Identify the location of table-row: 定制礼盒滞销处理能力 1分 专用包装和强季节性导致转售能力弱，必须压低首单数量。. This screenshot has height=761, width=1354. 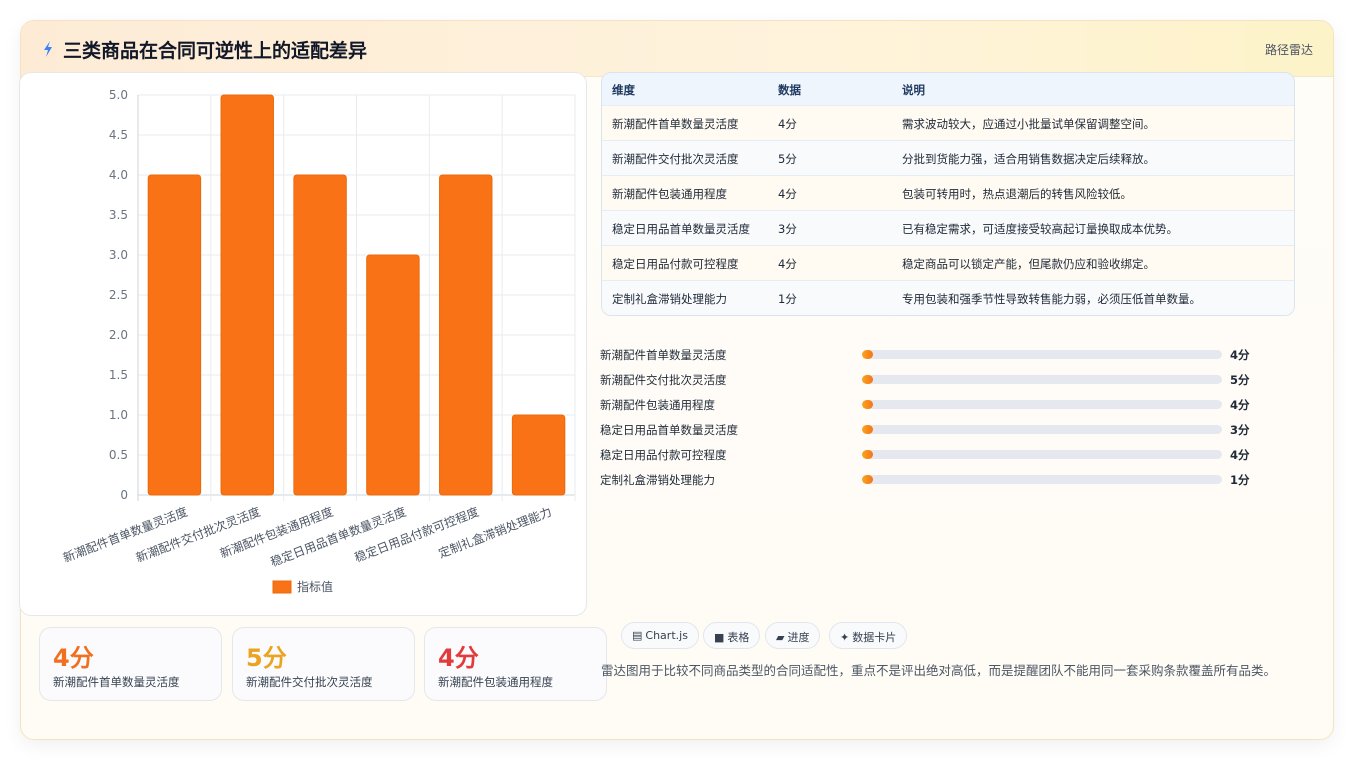
(948, 298).